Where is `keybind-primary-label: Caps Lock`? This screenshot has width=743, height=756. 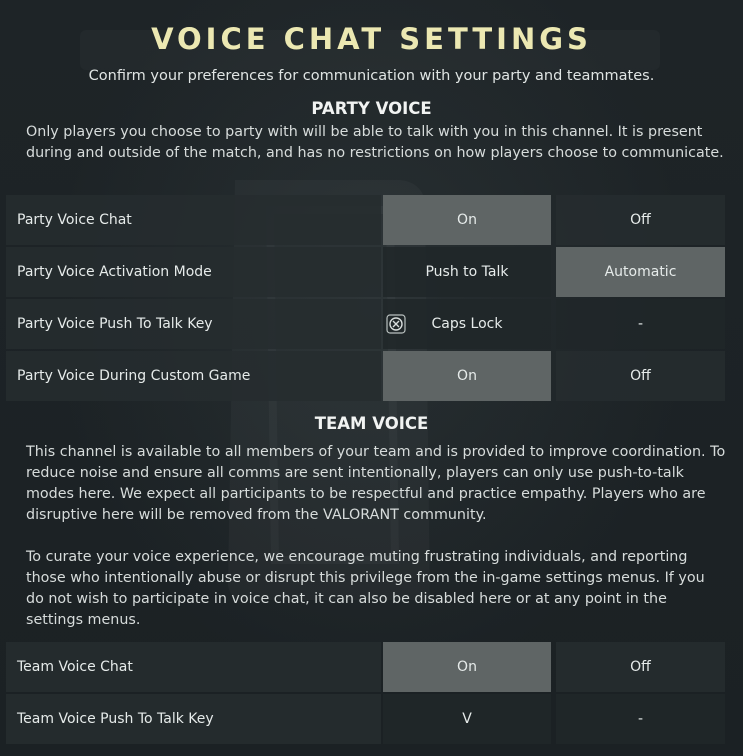
keybind-primary-label: Caps Lock is located at coordinates (467, 324).